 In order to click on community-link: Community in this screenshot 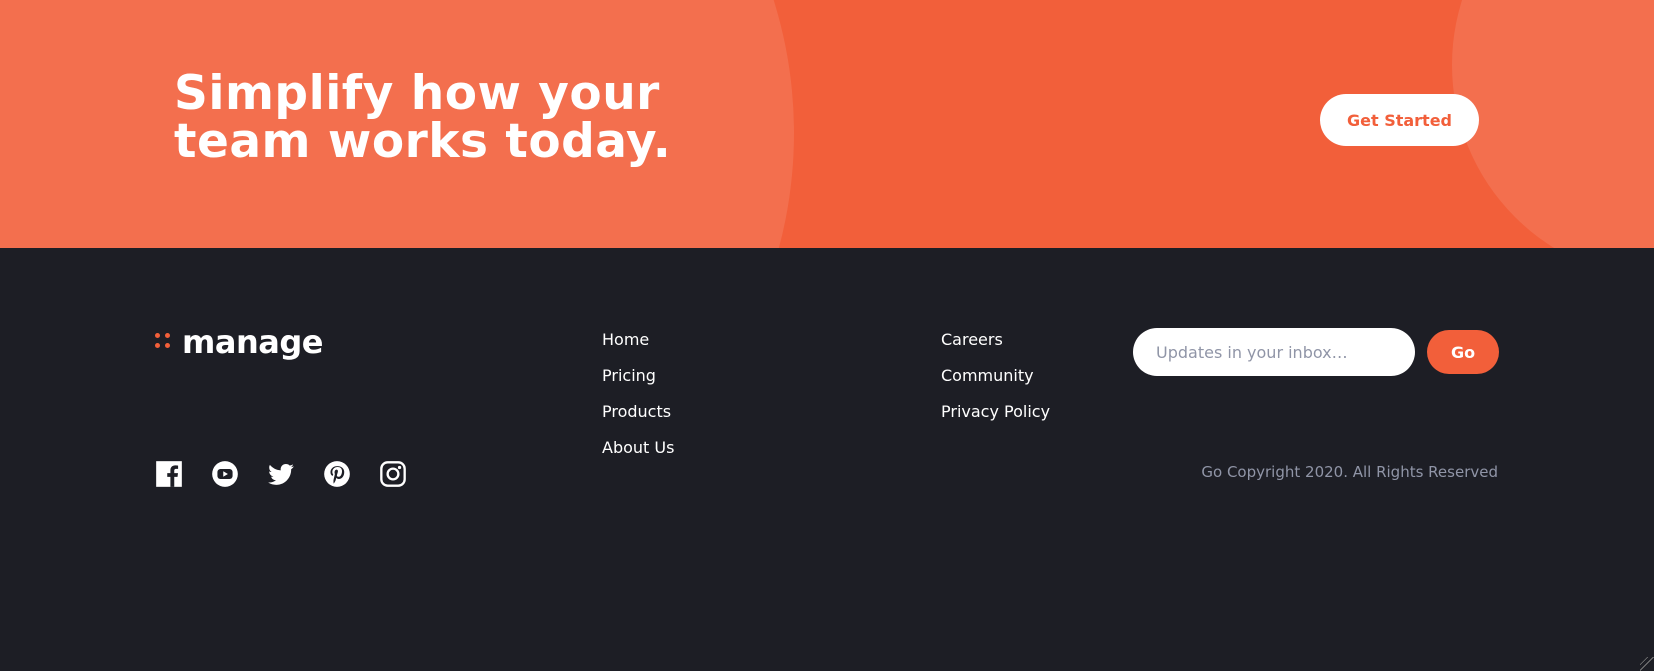, I will do `click(987, 375)`.